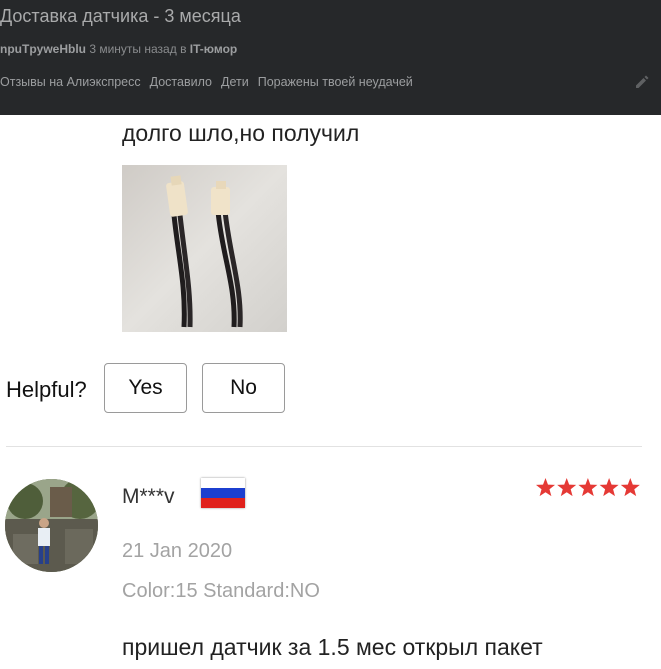 The image size is (661, 669). I want to click on reviewer-name: M***v, so click(148, 496).